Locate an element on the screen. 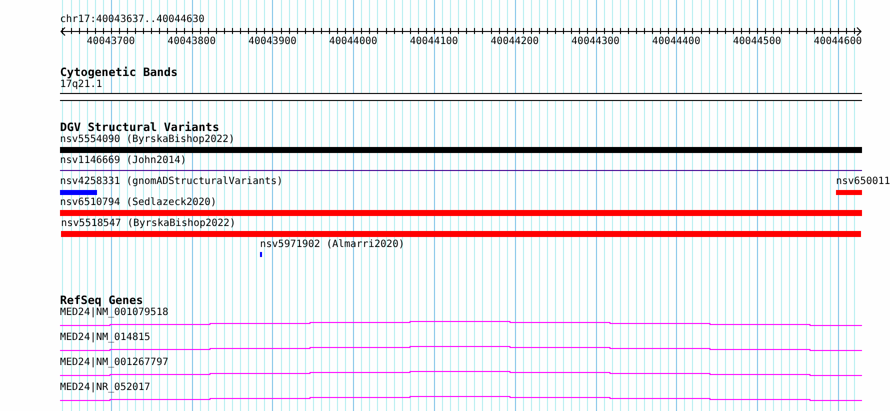 The height and width of the screenshot is (411, 890). variant-label: nsv5554090 (ByrskaBishop2022) is located at coordinates (147, 140).